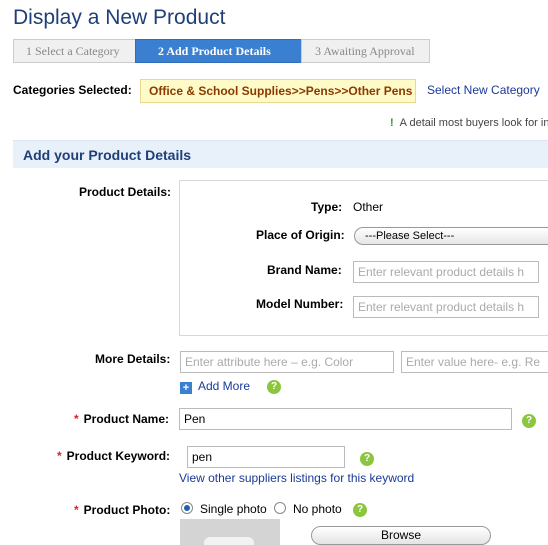  Describe the element at coordinates (345, 419) in the screenshot. I see `product-name-input: Pen` at that location.